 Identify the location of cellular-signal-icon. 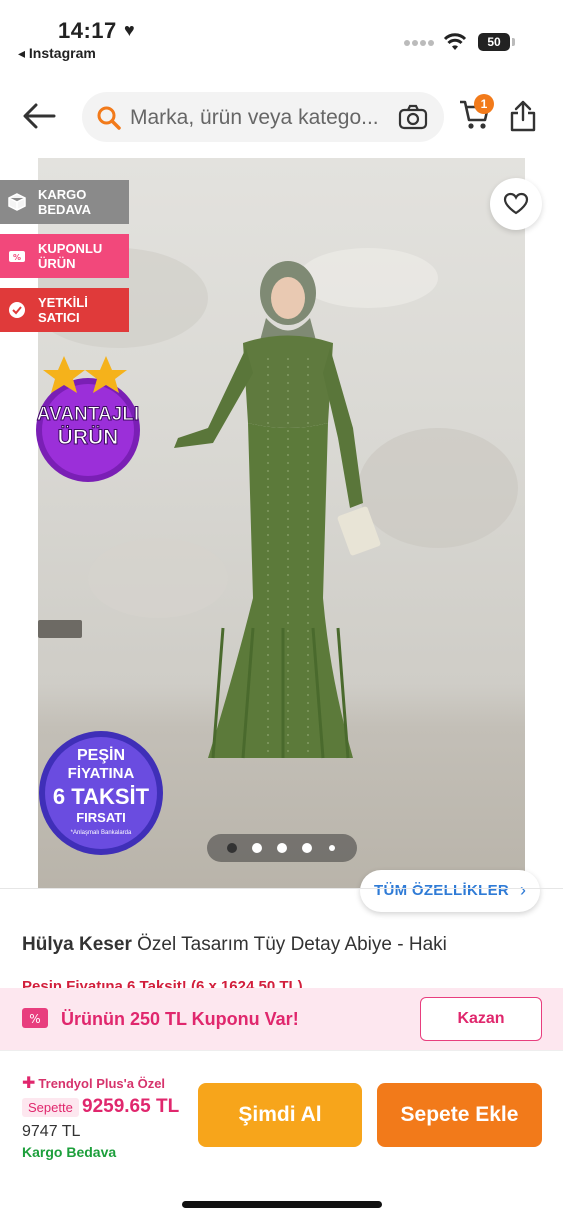
(419, 43).